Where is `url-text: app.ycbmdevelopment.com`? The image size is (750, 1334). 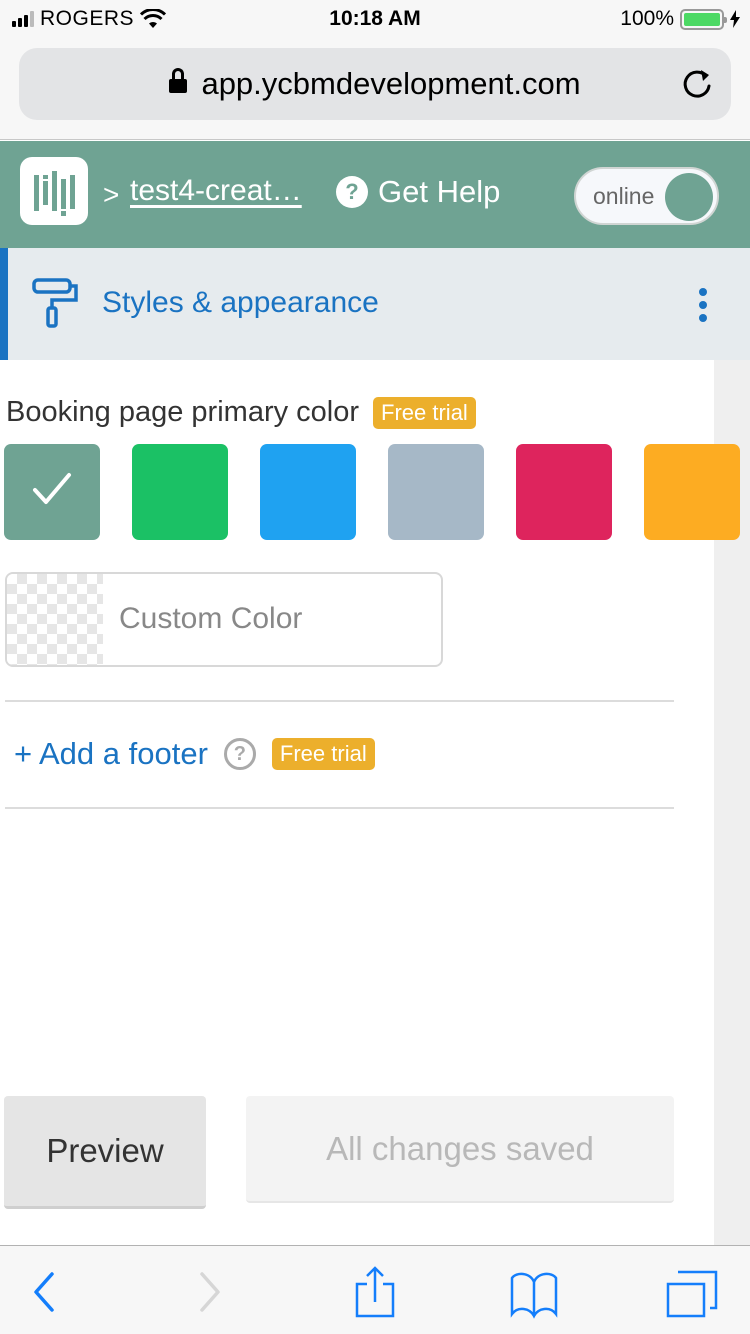
url-text: app.ycbmdevelopment.com is located at coordinates (391, 83).